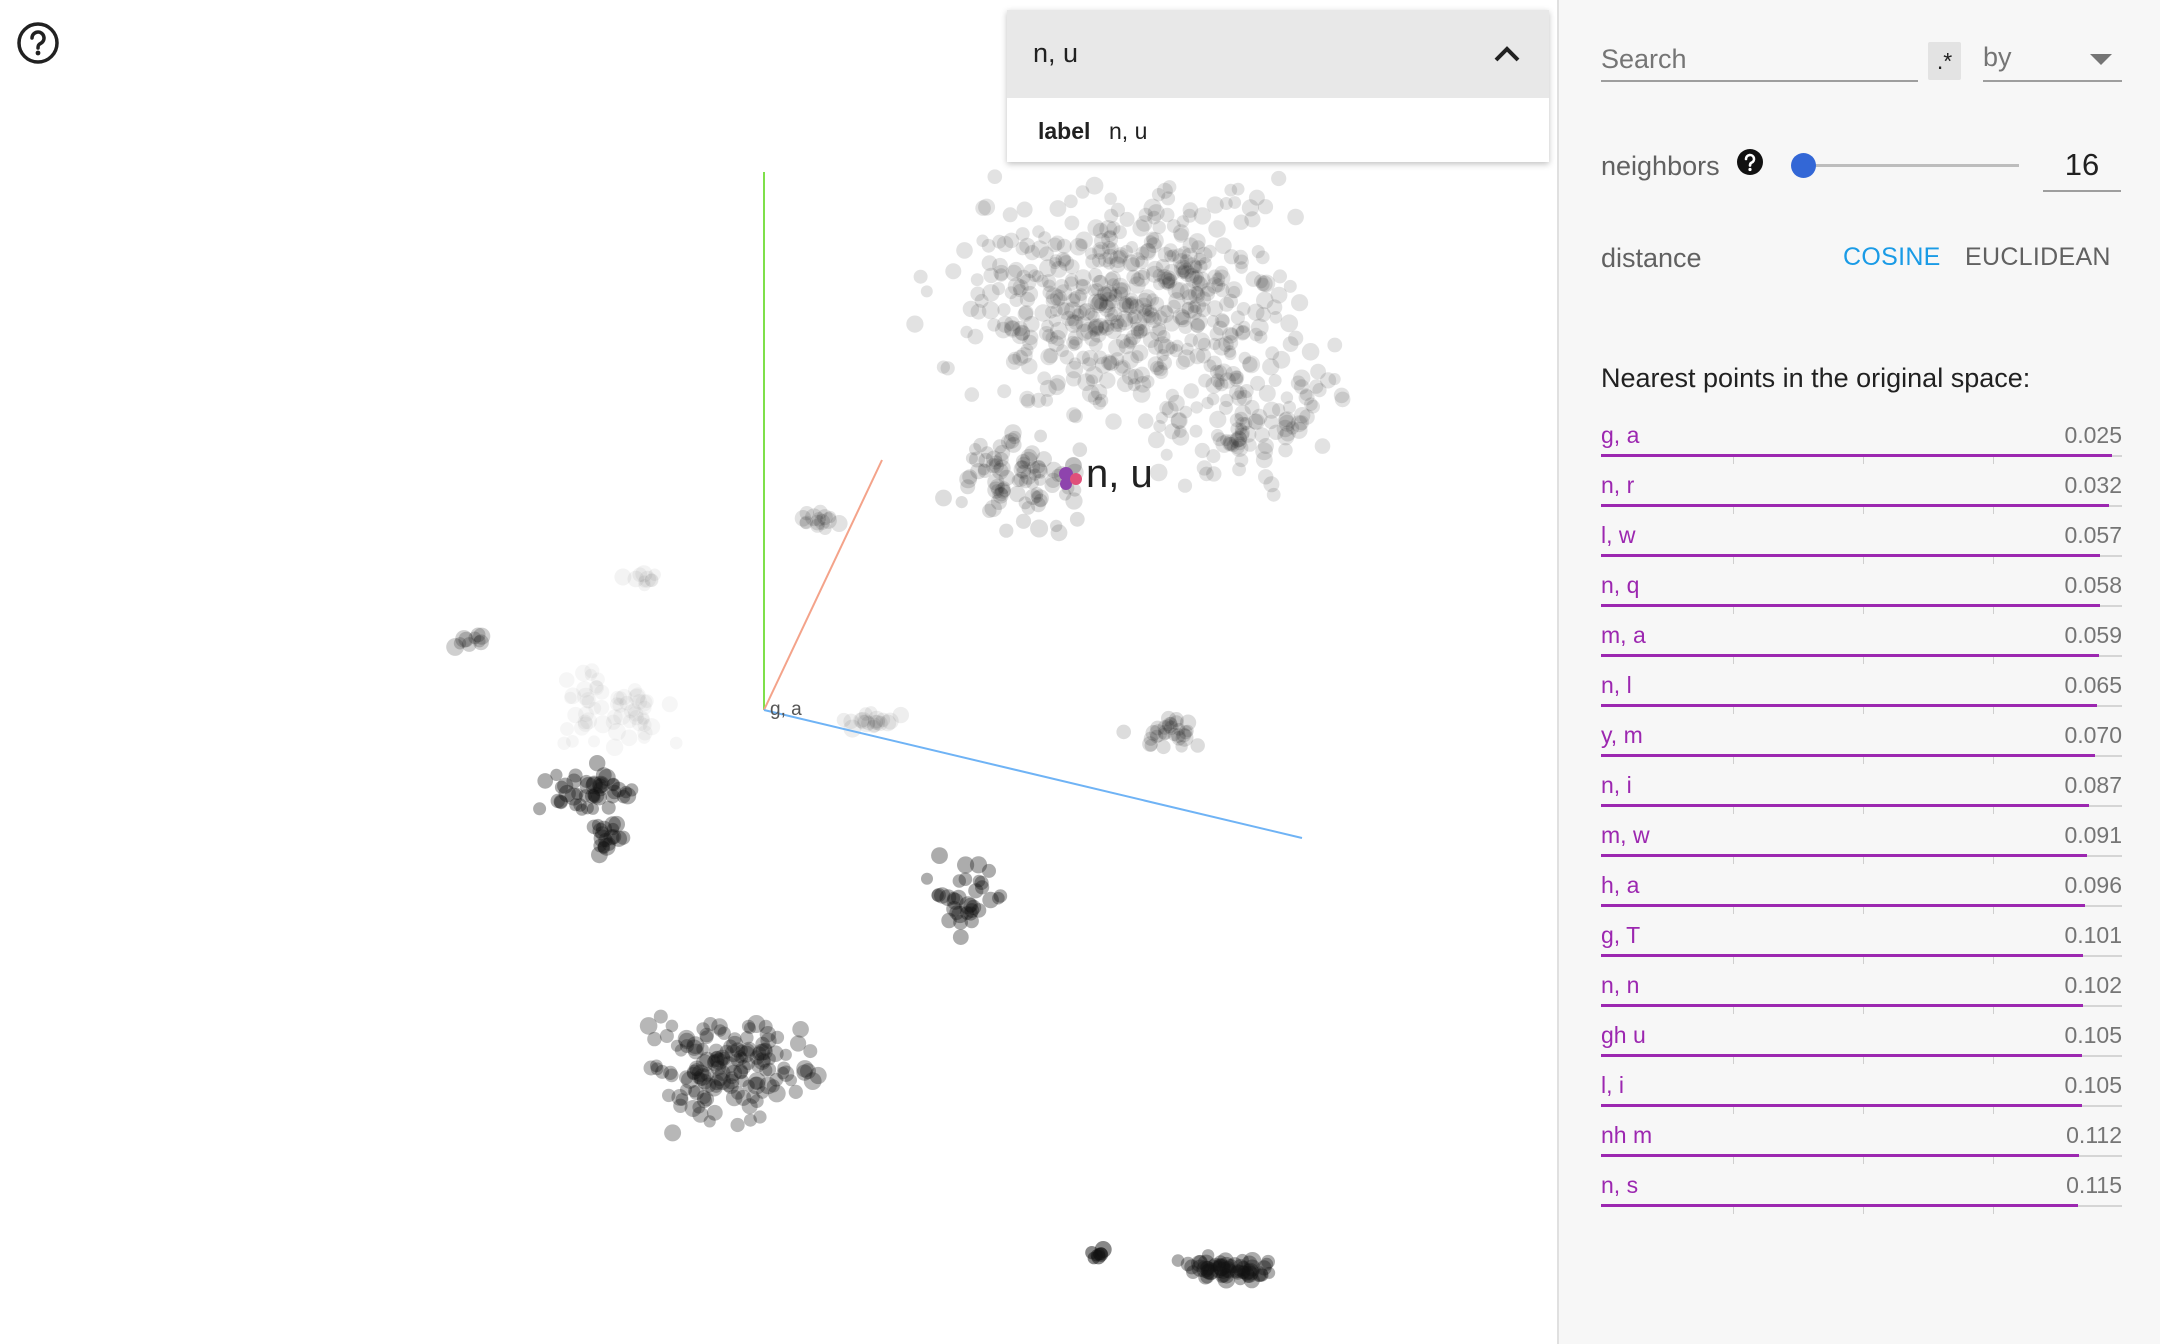 Image resolution: width=2160 pixels, height=1344 pixels. Describe the element at coordinates (1861, 1143) in the screenshot. I see `nearest-point-row: nh m 0.112` at that location.